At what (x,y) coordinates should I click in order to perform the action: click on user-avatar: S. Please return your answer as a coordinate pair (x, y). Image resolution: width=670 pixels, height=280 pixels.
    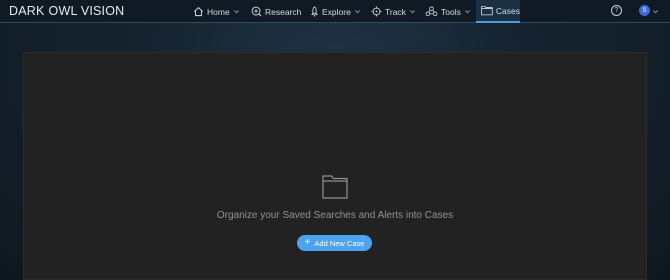
    Looking at the image, I should click on (644, 10).